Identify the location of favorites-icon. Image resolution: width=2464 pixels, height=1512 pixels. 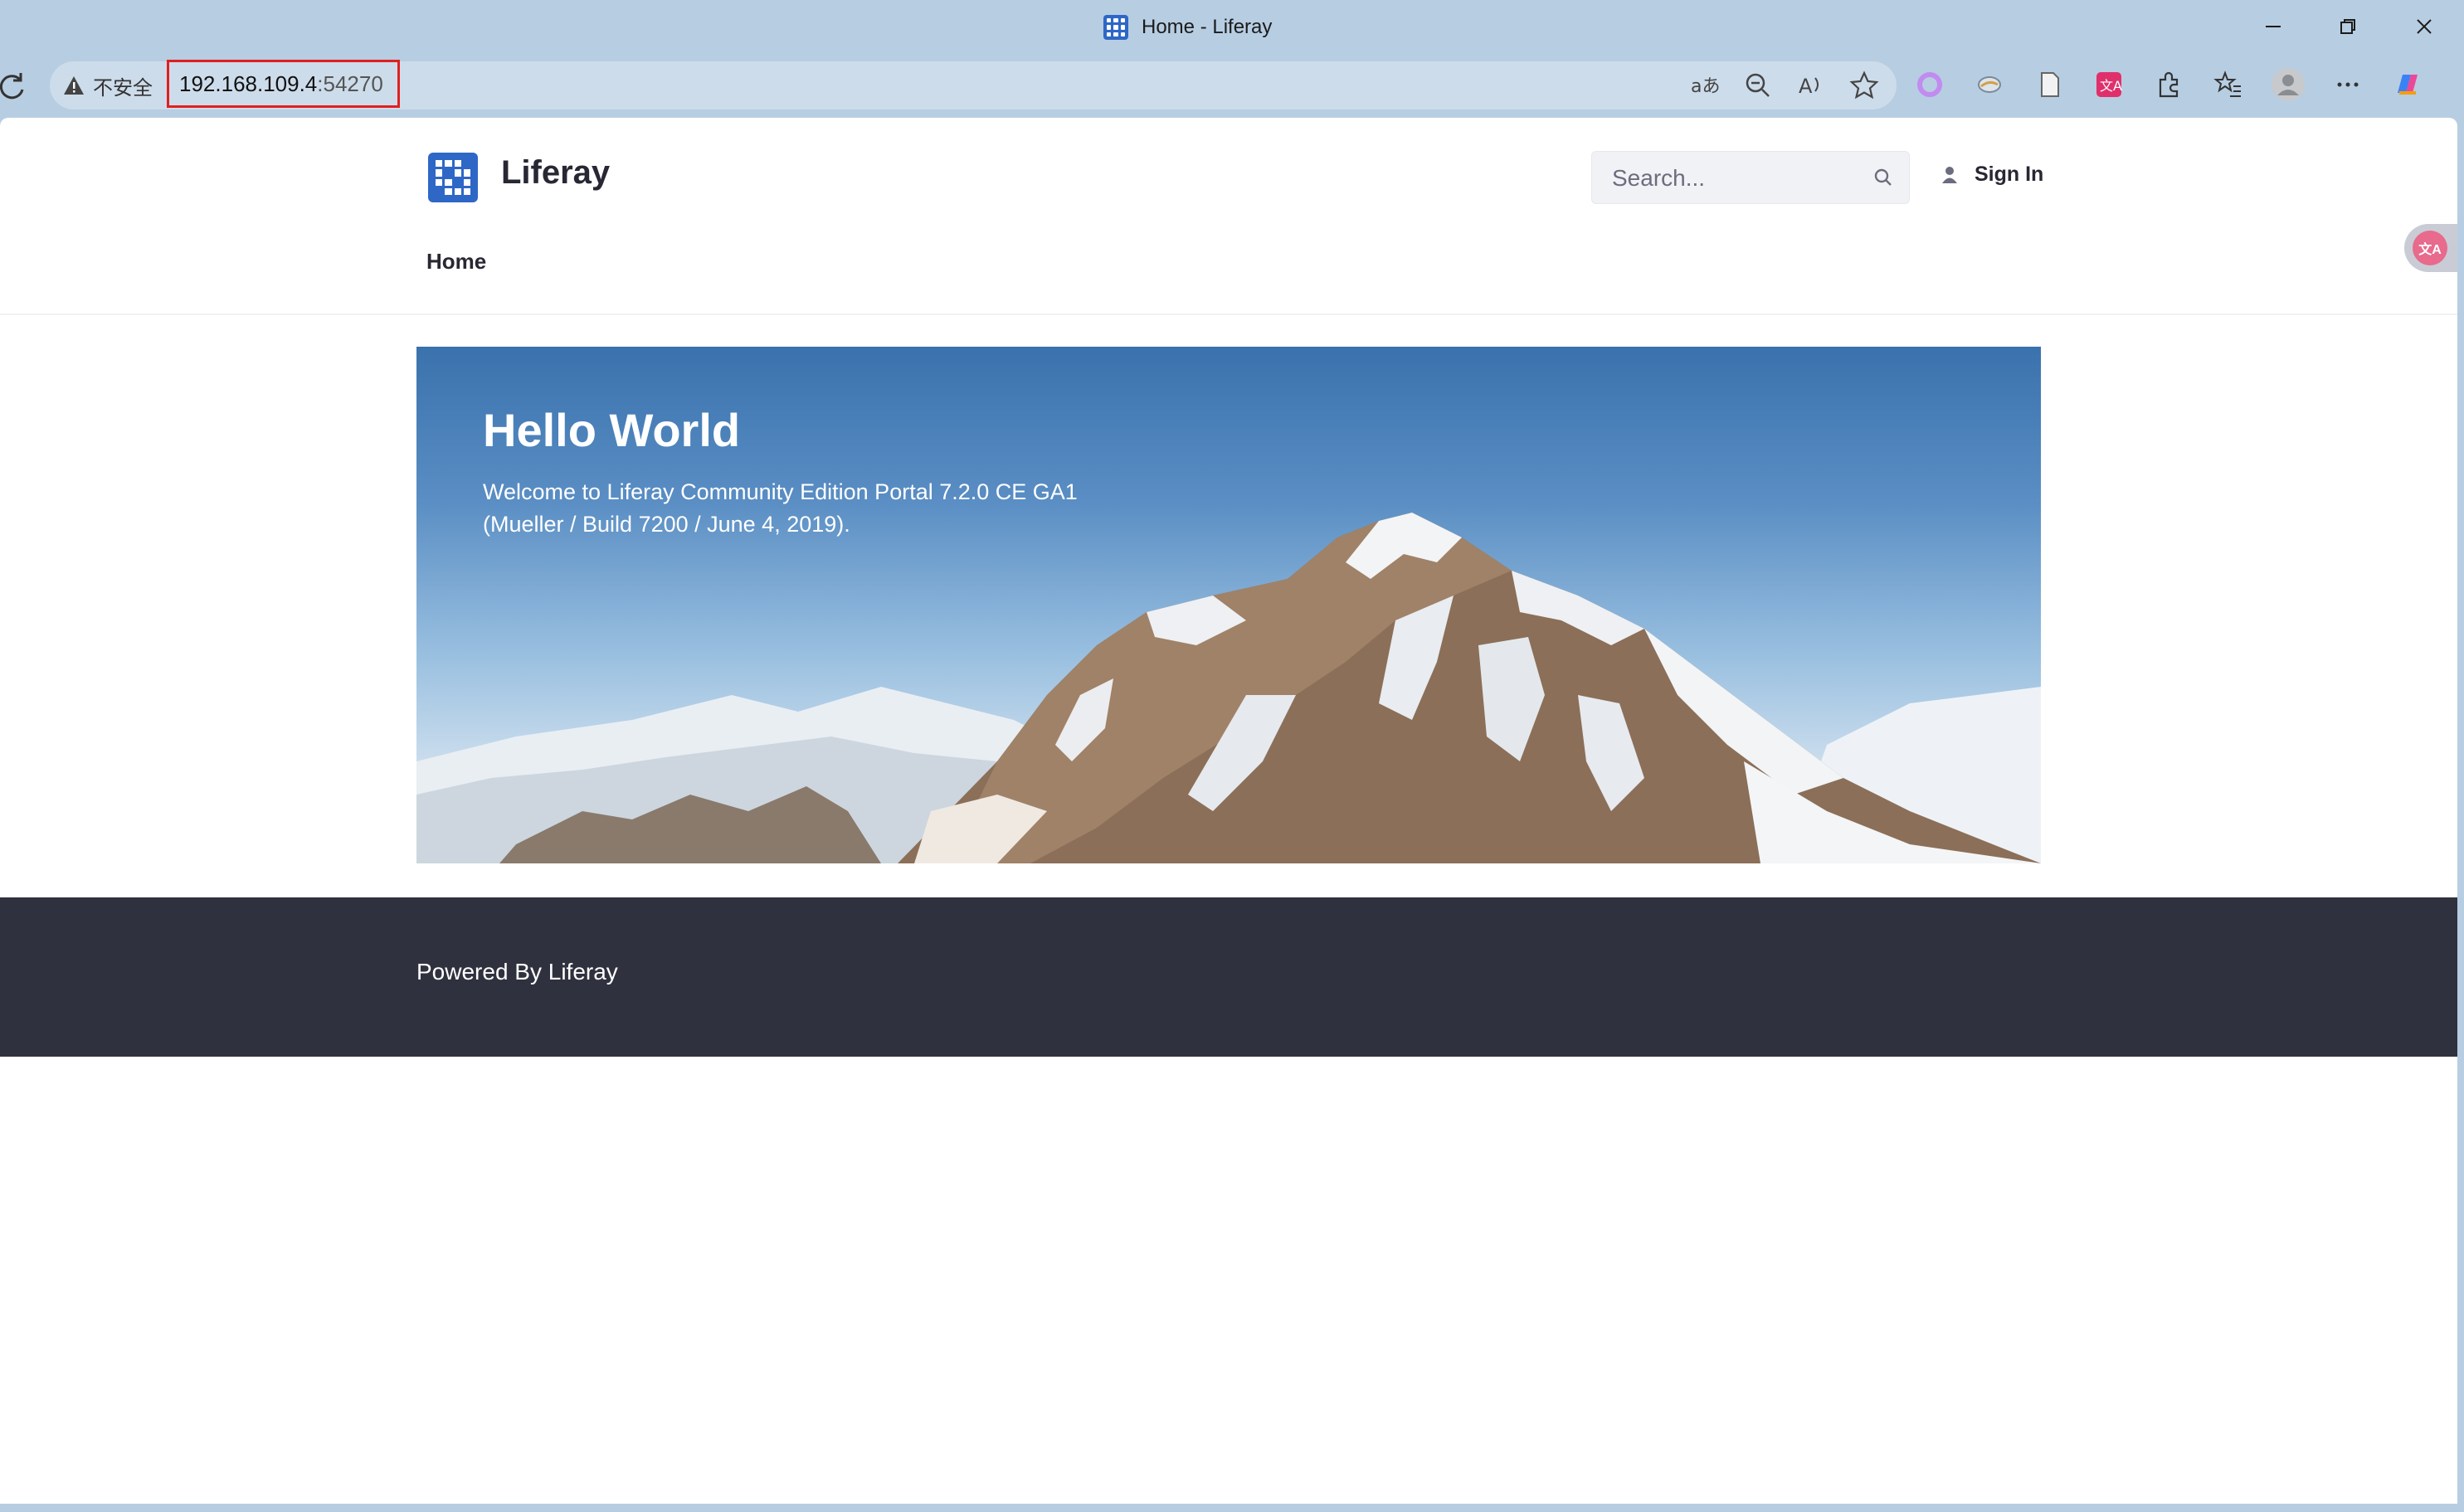
(2228, 85).